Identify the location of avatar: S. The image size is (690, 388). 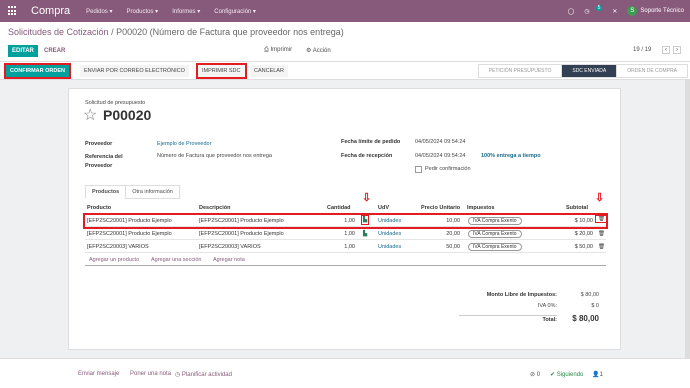
(632, 11).